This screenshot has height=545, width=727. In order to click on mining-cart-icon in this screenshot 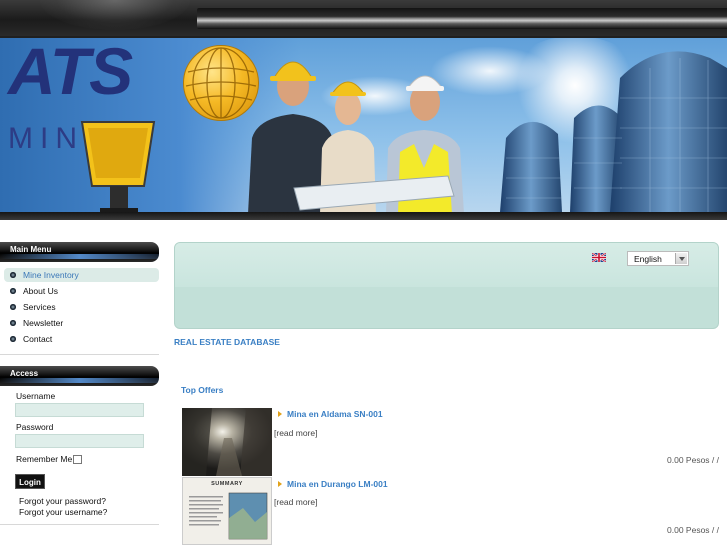, I will do `click(118, 167)`.